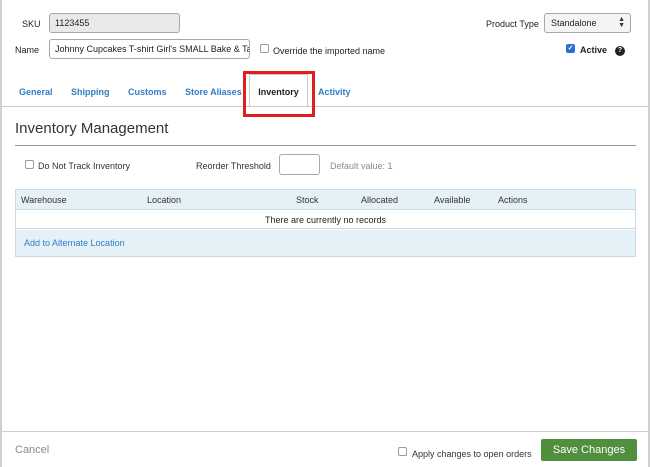 This screenshot has width=650, height=467. I want to click on section-title: Inventory Management, so click(92, 128).